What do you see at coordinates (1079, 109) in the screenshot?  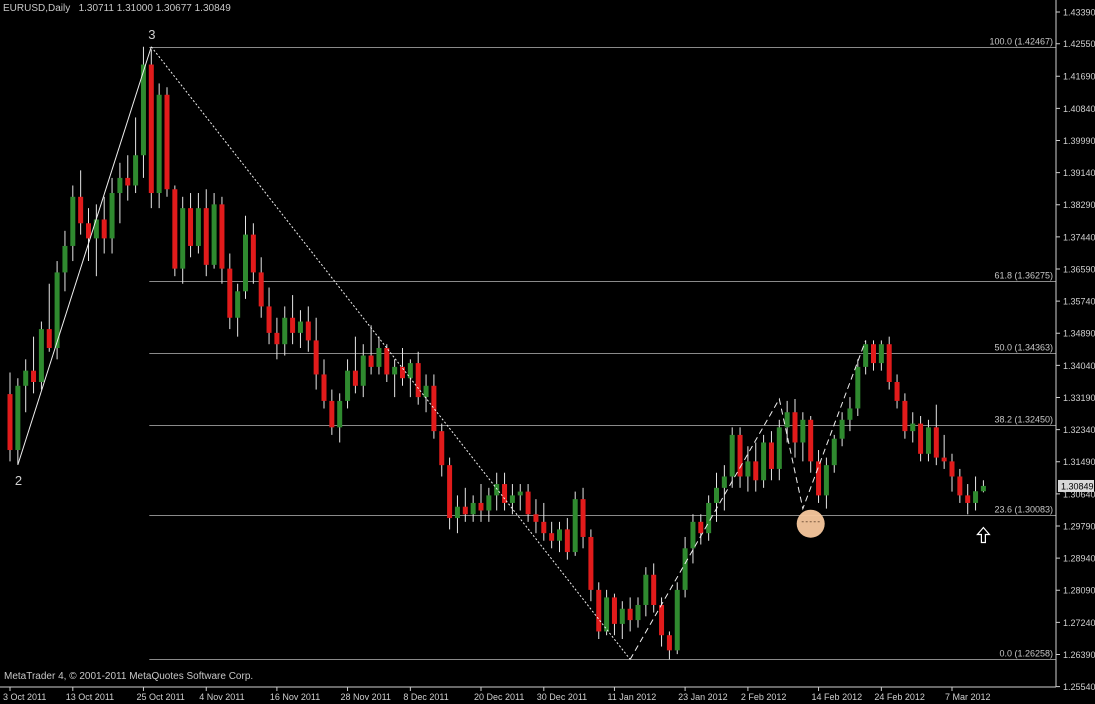 I see `y-tick-label: 1.40840` at bounding box center [1079, 109].